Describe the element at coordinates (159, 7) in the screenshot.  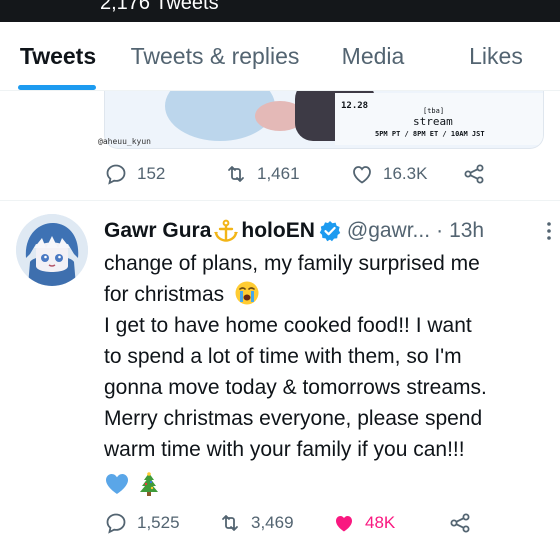
I see `tweet-count: 2,176 Tweets` at that location.